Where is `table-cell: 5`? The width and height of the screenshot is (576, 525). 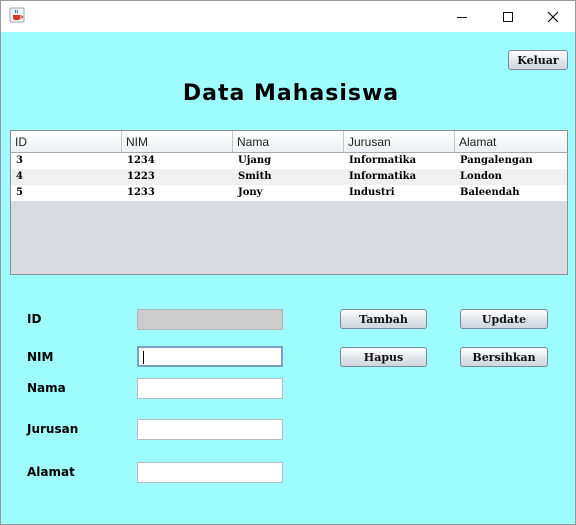
table-cell: 5 is located at coordinates (19, 192).